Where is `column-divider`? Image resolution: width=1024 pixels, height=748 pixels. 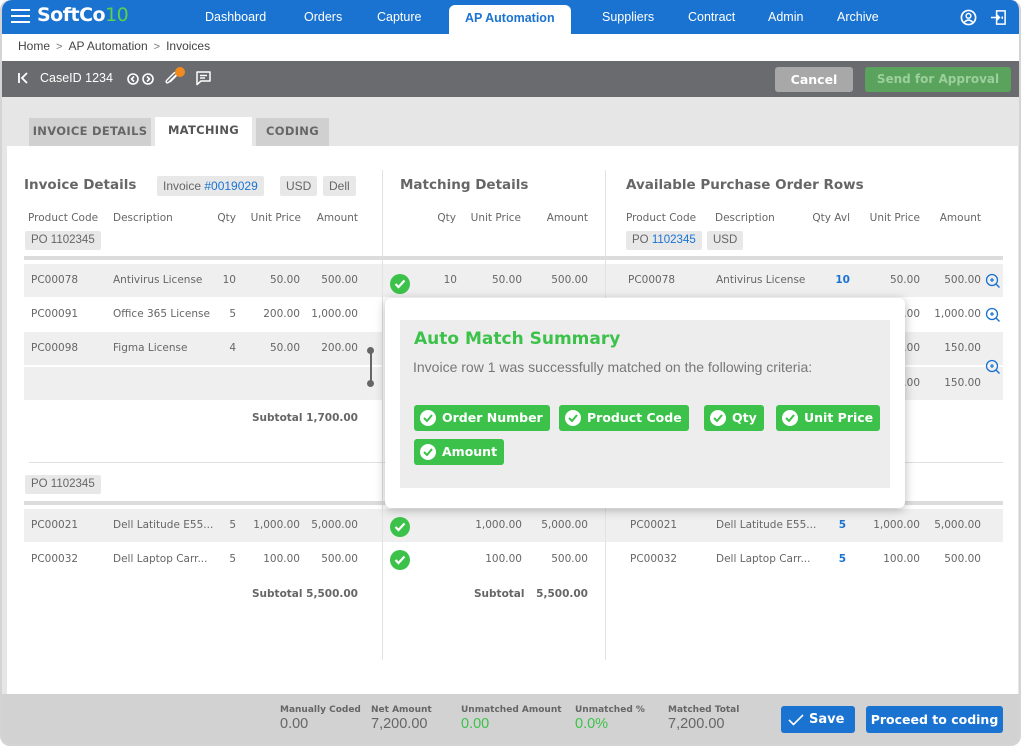
column-divider is located at coordinates (382, 415).